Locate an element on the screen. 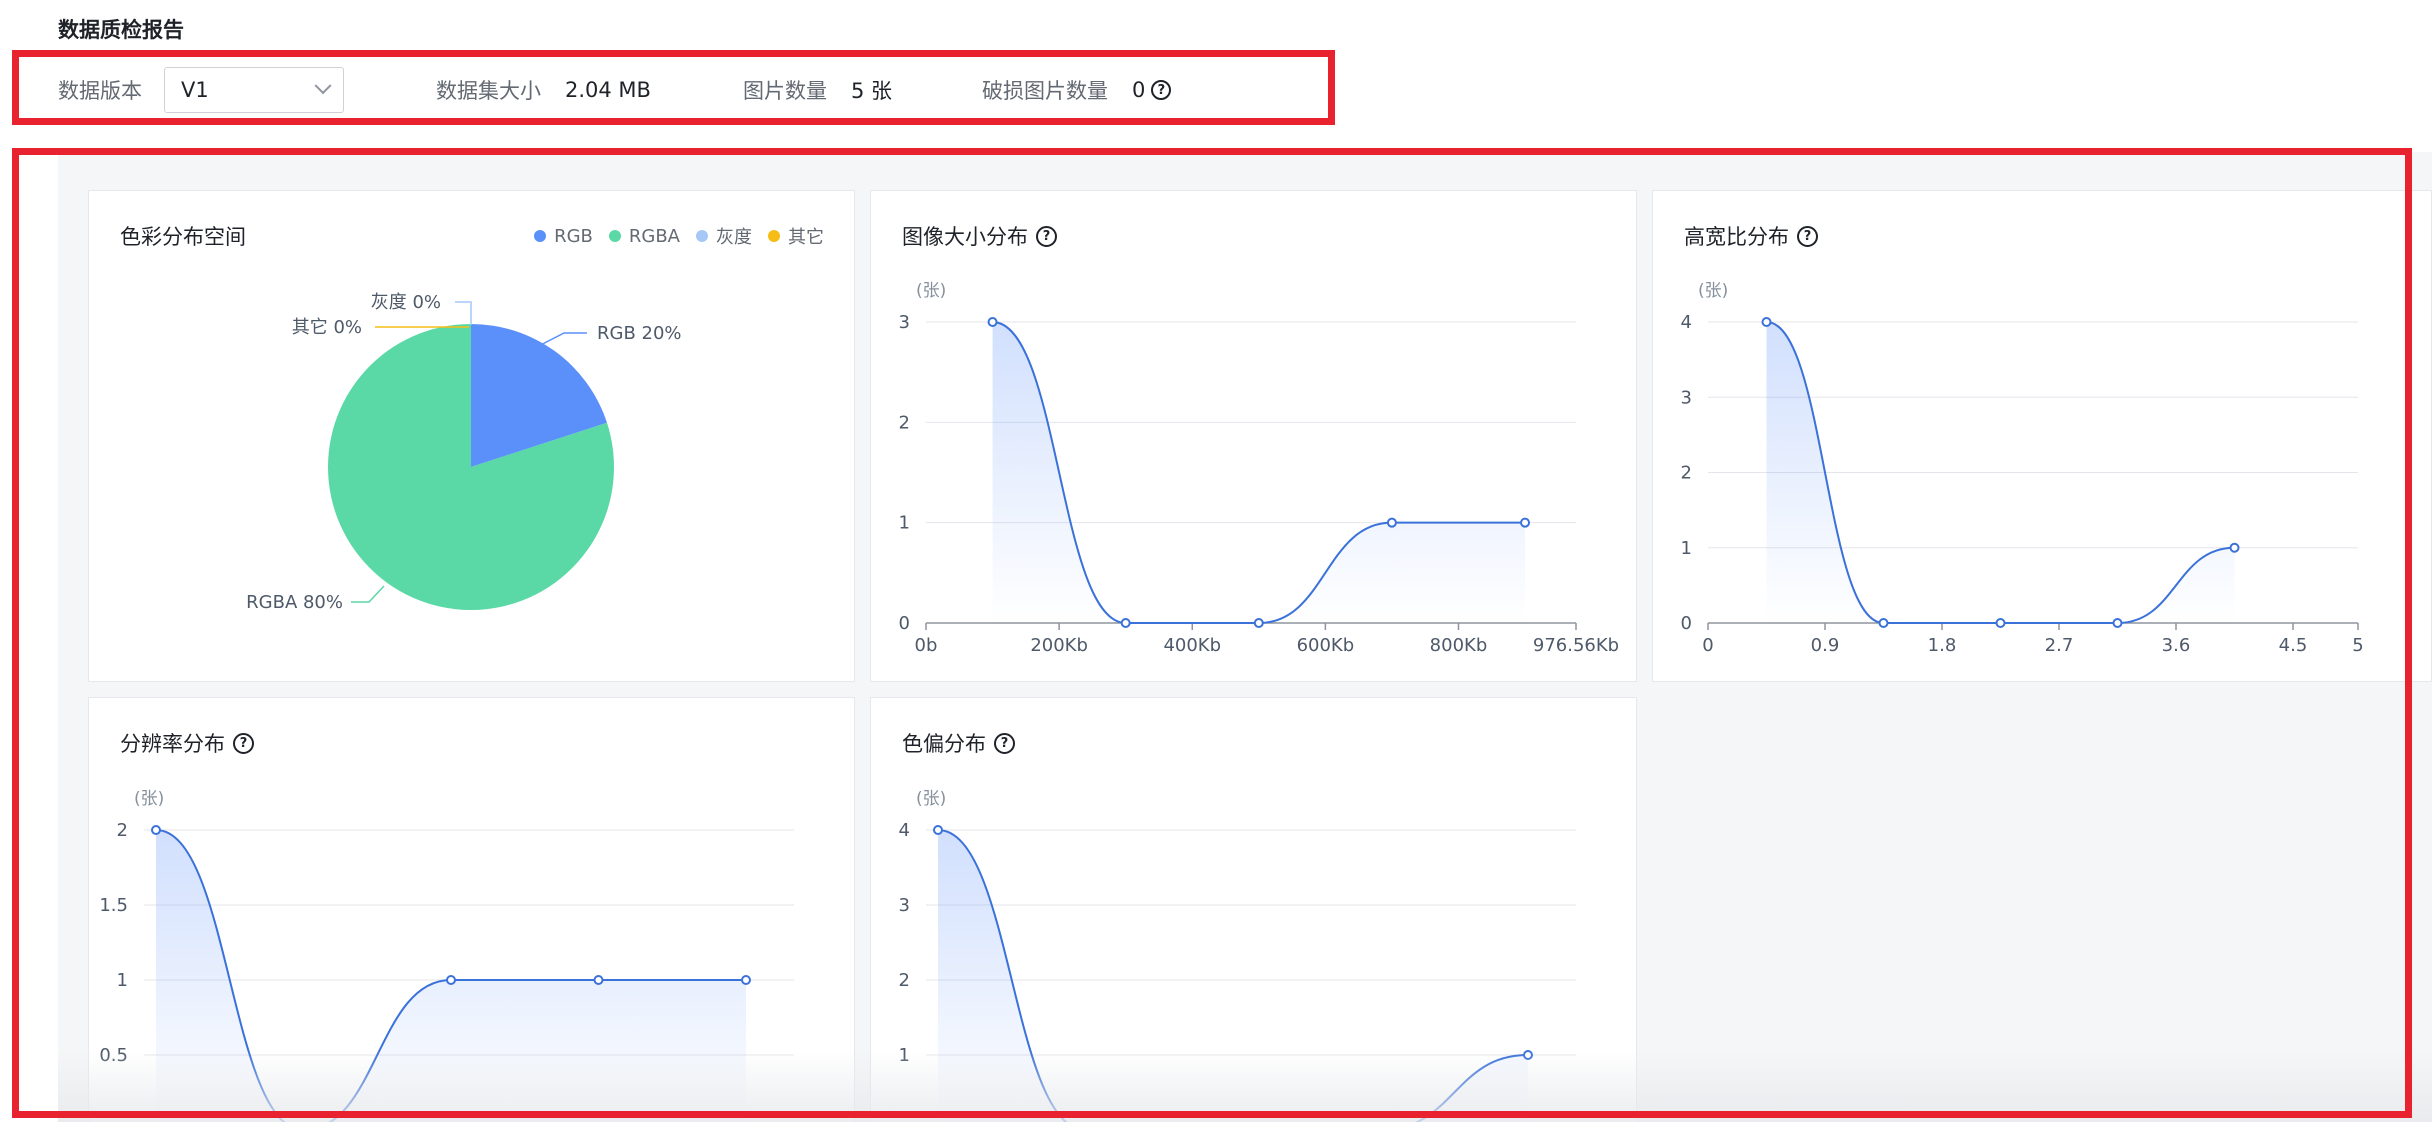  highlight-box-meta is located at coordinates (673, 87).